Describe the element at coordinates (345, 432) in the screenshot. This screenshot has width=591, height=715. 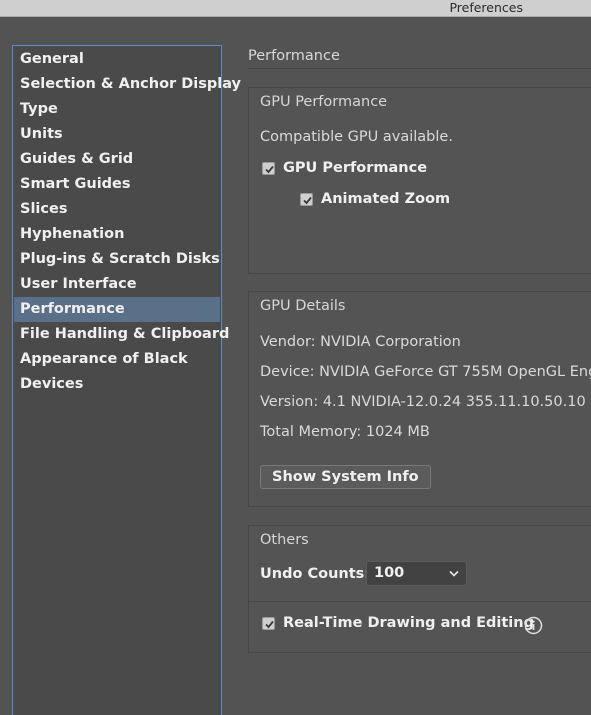
I see `gpu-memory-text: Total Memory: 1024 MB` at that location.